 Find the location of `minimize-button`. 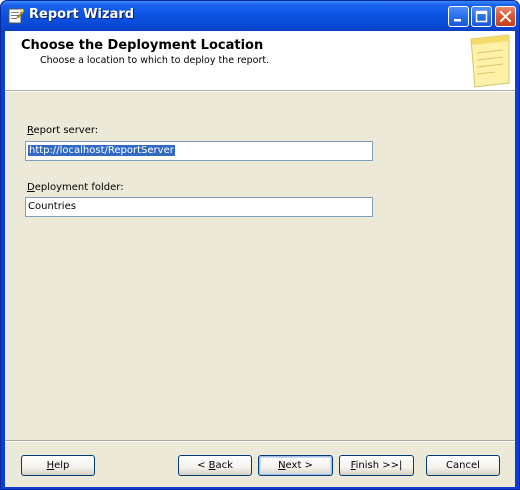

minimize-button is located at coordinates (458, 16).